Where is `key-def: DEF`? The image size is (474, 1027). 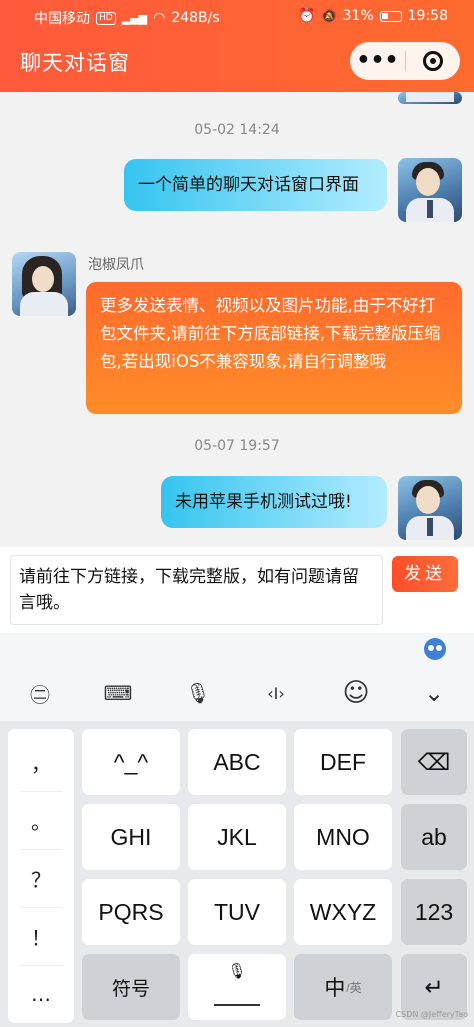
key-def: DEF is located at coordinates (343, 762).